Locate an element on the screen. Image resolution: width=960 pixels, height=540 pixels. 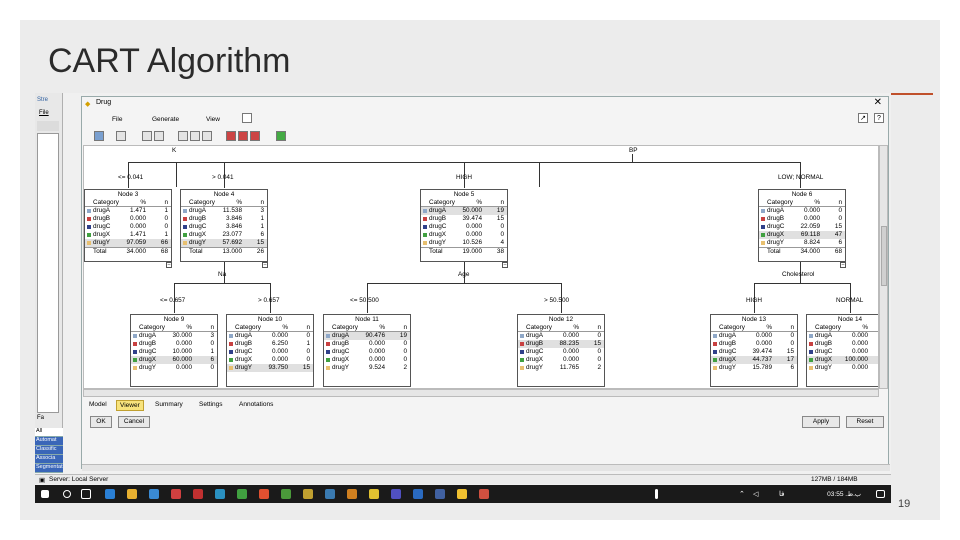
task-view-icon is located at coordinates (86, 494).